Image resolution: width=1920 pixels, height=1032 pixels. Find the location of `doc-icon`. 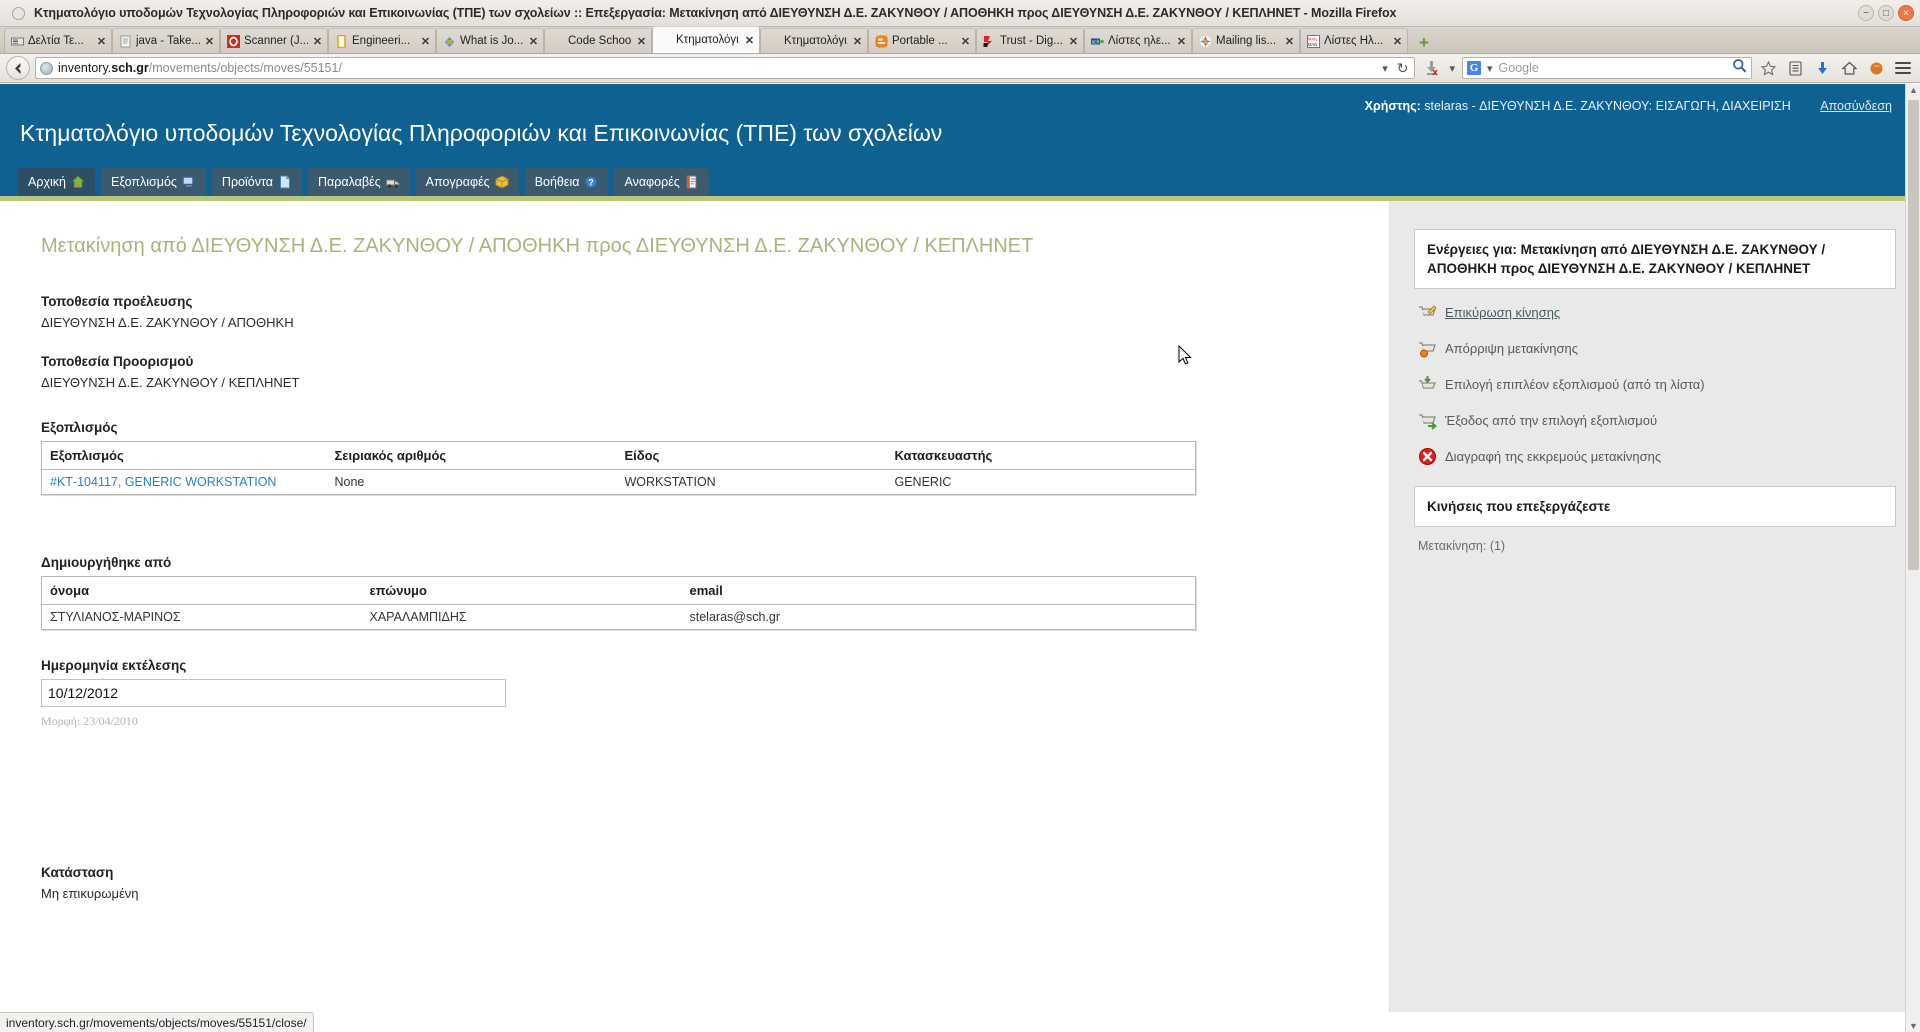

doc-icon is located at coordinates (341, 41).